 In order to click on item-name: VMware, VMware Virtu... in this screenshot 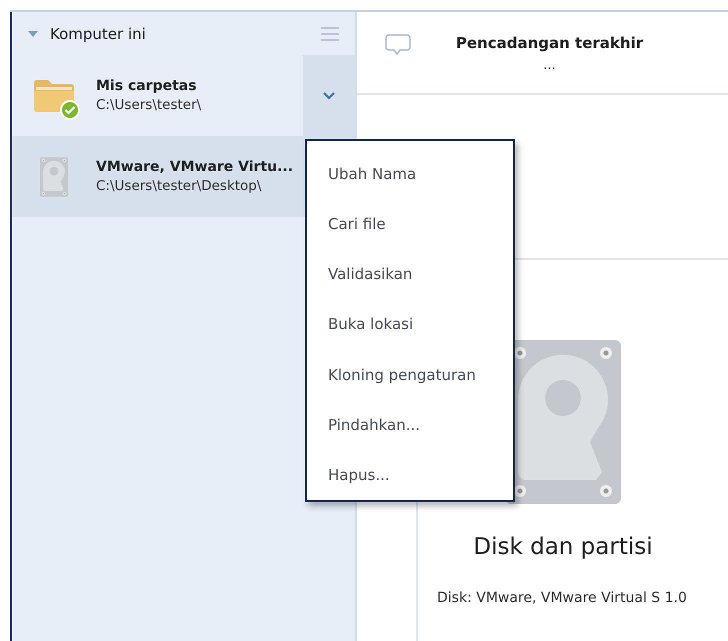, I will do `click(195, 167)`.